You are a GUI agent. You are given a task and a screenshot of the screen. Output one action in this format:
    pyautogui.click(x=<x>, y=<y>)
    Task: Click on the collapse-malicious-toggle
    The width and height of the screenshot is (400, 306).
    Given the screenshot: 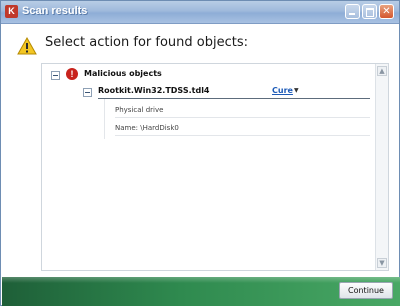 What is the action you would take?
    pyautogui.click(x=55, y=75)
    